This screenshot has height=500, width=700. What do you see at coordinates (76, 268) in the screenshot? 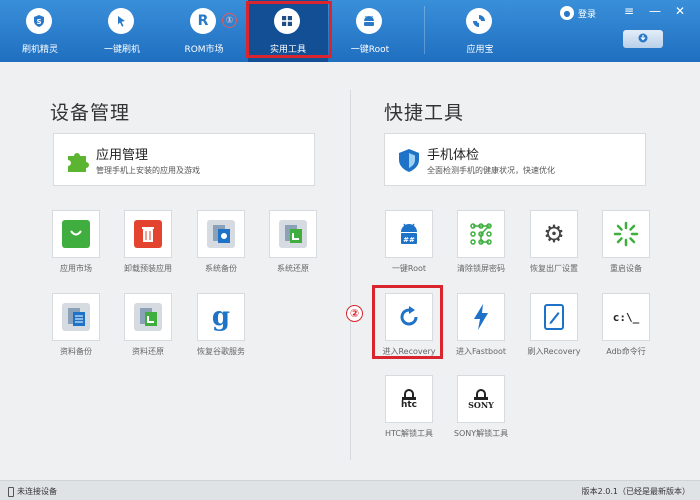
I see `tool-label: 应用市场` at bounding box center [76, 268].